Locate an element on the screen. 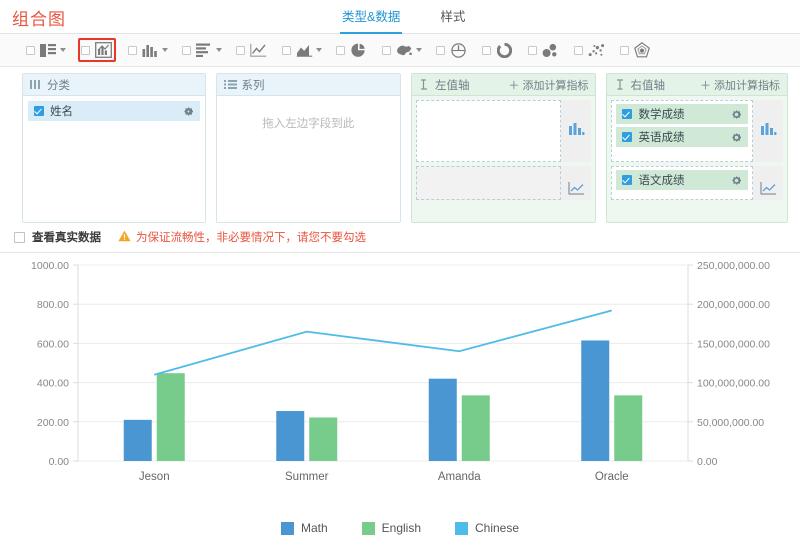  field-chip-english: 英语成绩 is located at coordinates (682, 137).